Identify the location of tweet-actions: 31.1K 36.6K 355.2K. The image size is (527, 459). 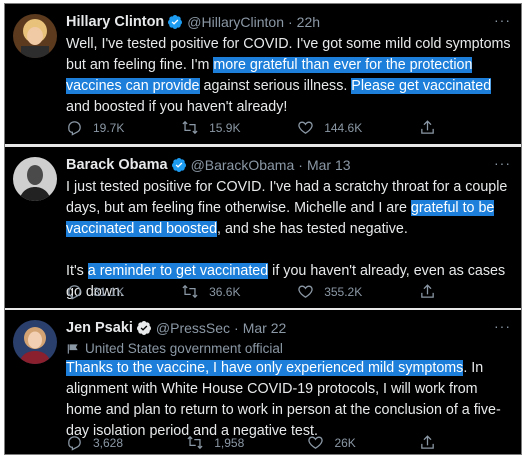
(256, 291).